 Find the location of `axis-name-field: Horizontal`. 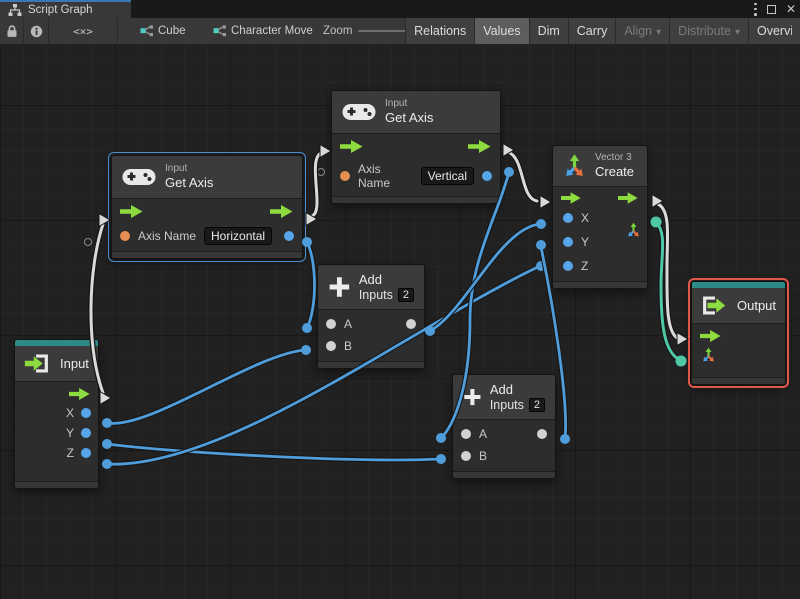

axis-name-field: Horizontal is located at coordinates (238, 236).